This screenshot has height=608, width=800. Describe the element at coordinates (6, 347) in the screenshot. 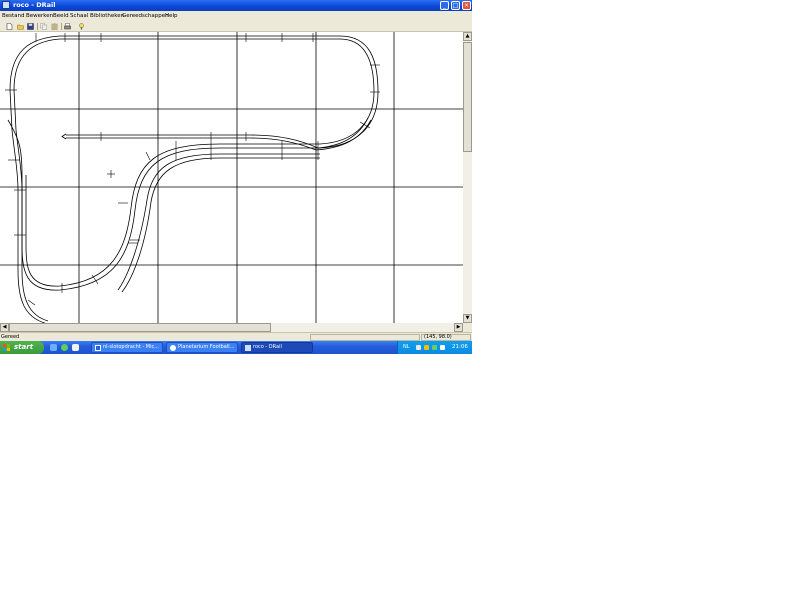

I see `windows-logo-icon` at that location.